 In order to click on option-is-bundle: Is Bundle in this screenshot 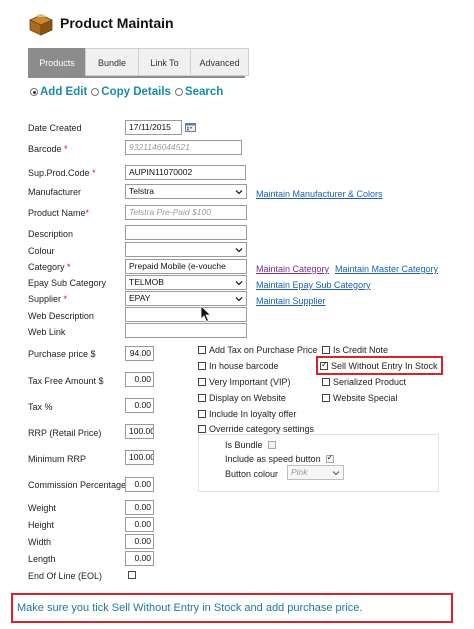, I will do `click(252, 445)`.